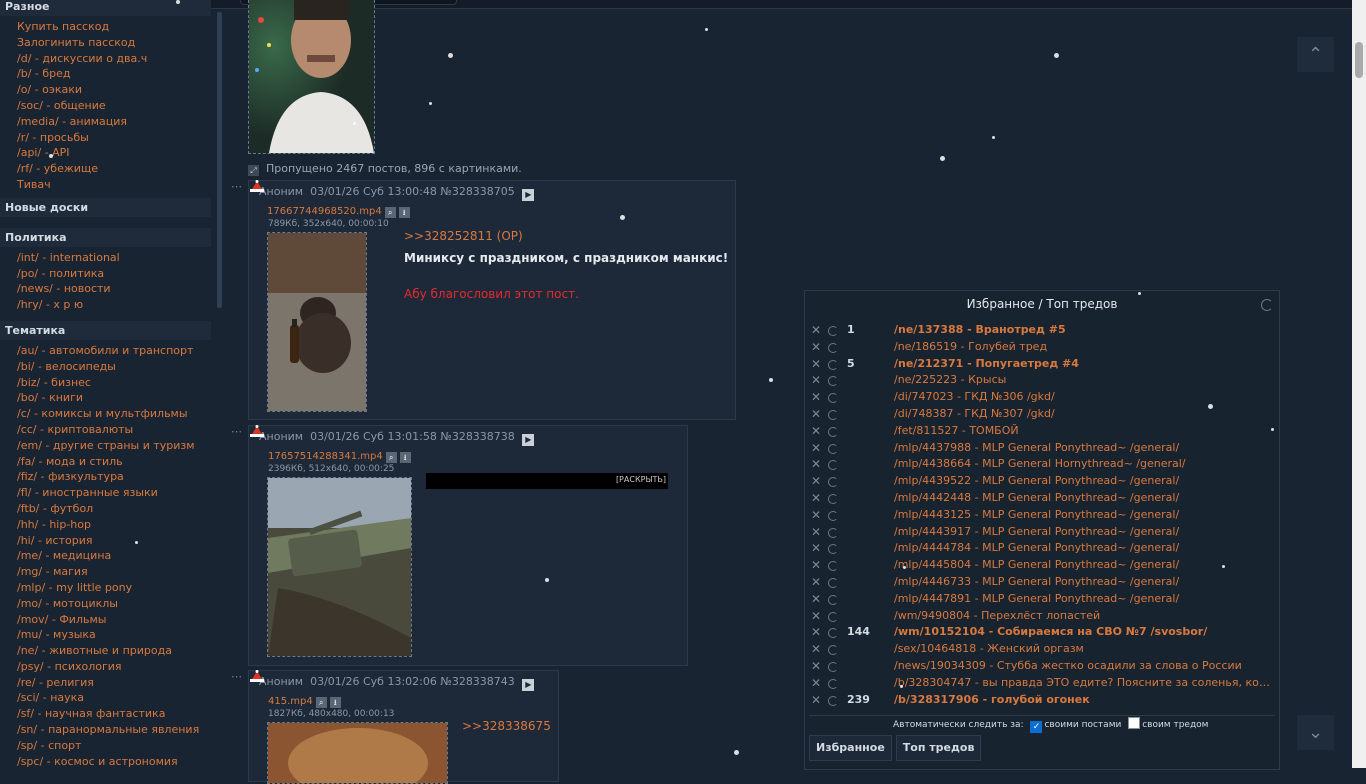 This screenshot has height=784, width=1366. Describe the element at coordinates (114, 651) in the screenshot. I see `sidebar-board-link: /ne/ - животные и природа` at that location.